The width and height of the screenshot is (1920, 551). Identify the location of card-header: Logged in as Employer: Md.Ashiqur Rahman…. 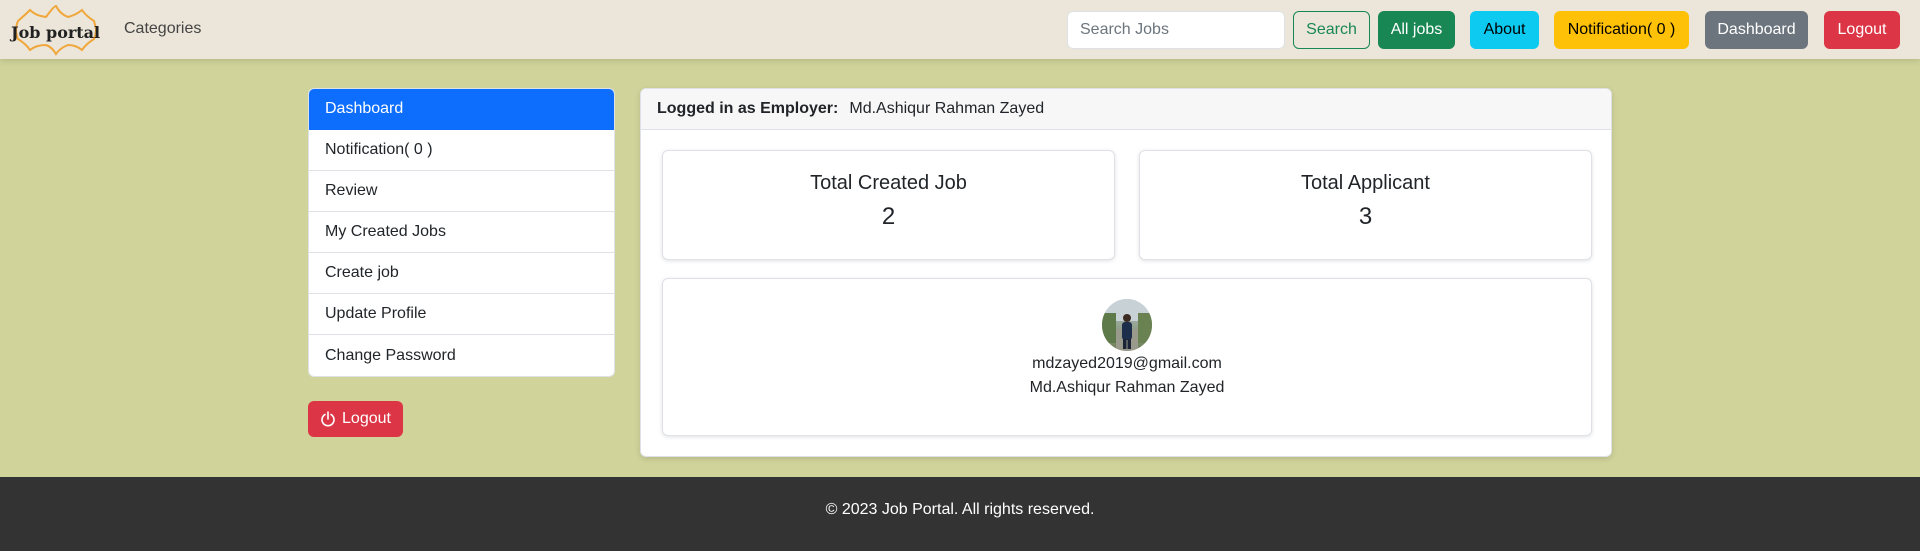
(1126, 109).